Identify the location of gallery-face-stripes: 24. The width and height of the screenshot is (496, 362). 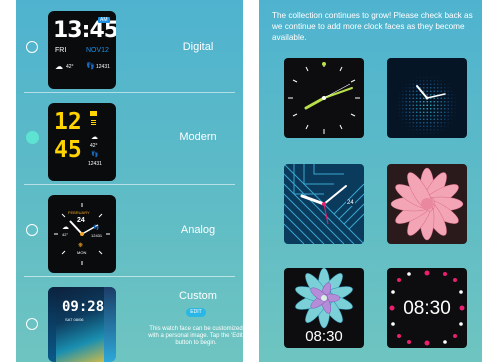
(324, 204).